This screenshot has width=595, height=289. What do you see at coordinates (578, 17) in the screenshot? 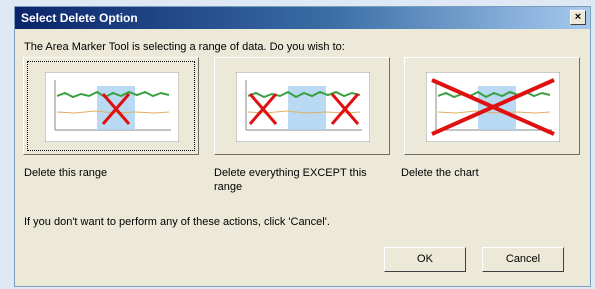
I see `close-button: ×` at bounding box center [578, 17].